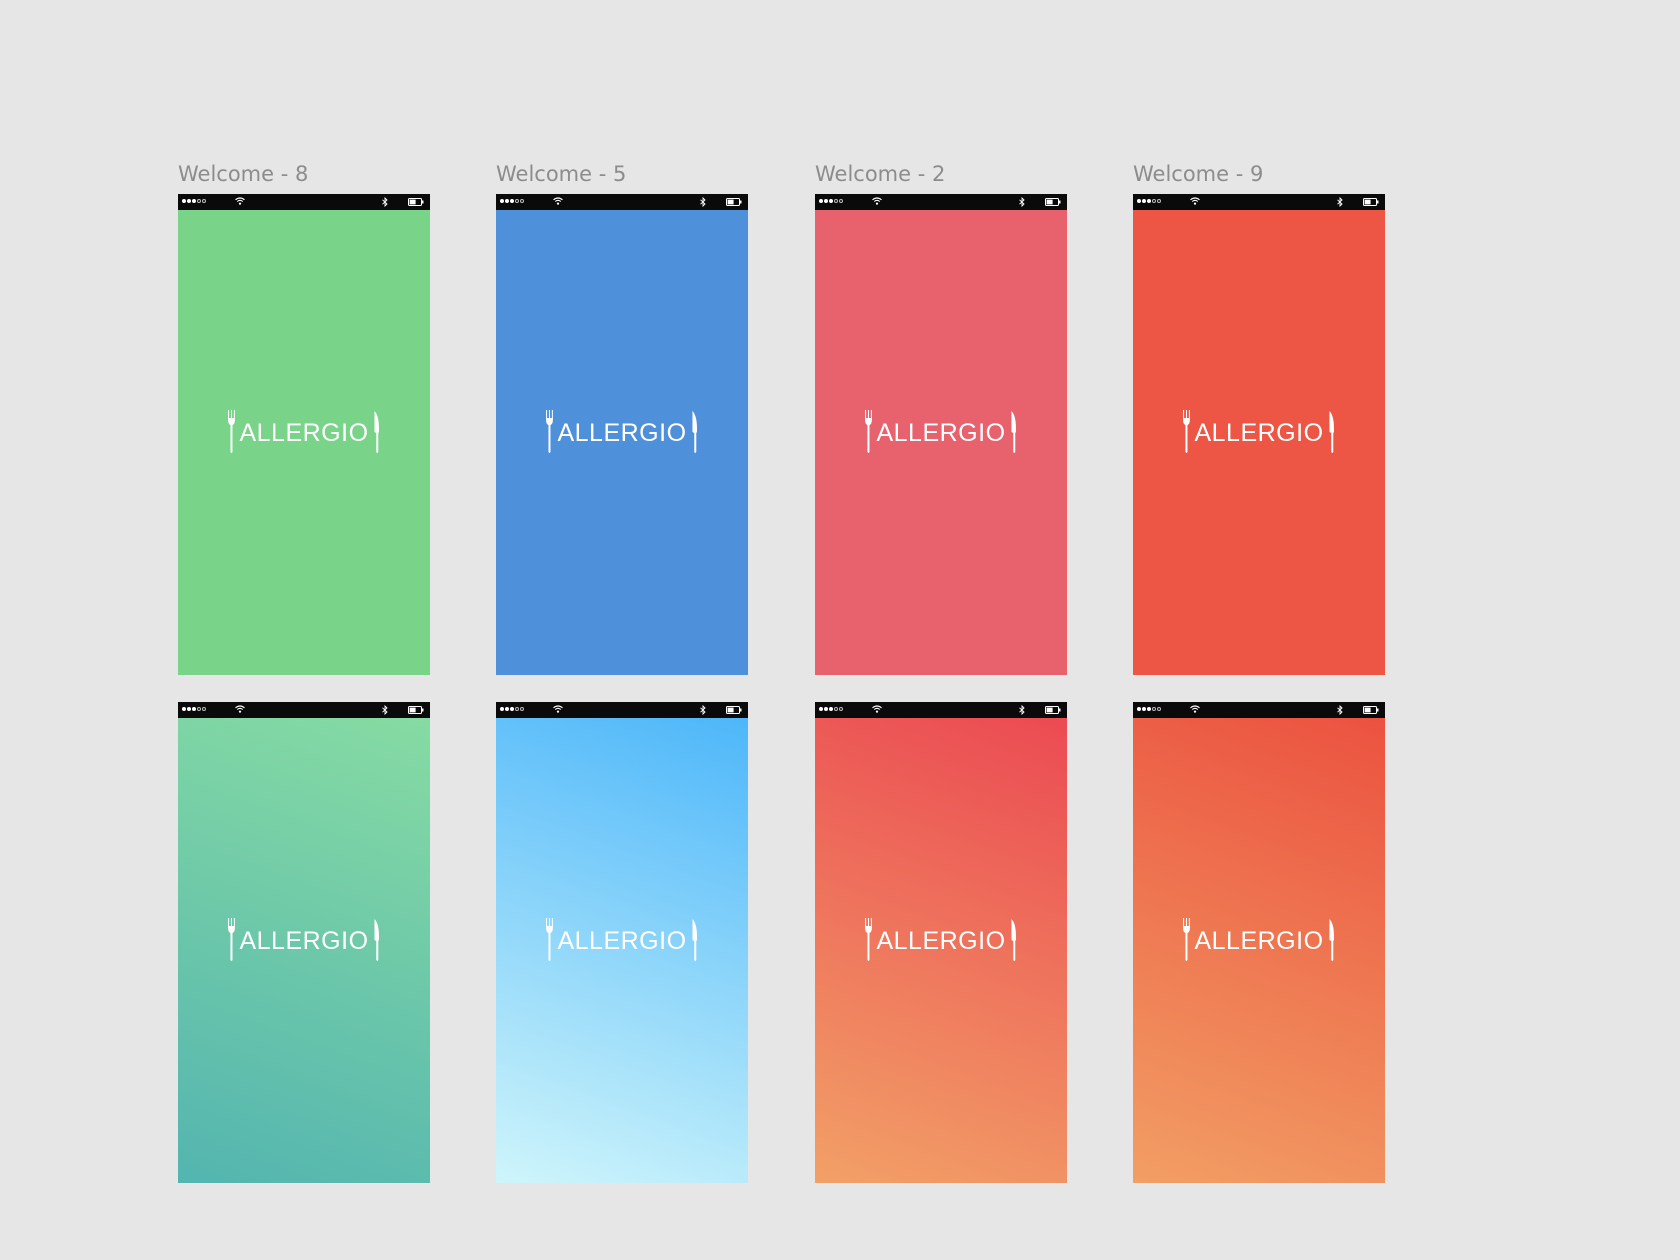 The image size is (1680, 1260). I want to click on artboard-gradient-orange: ALLERGIO, so click(1259, 942).